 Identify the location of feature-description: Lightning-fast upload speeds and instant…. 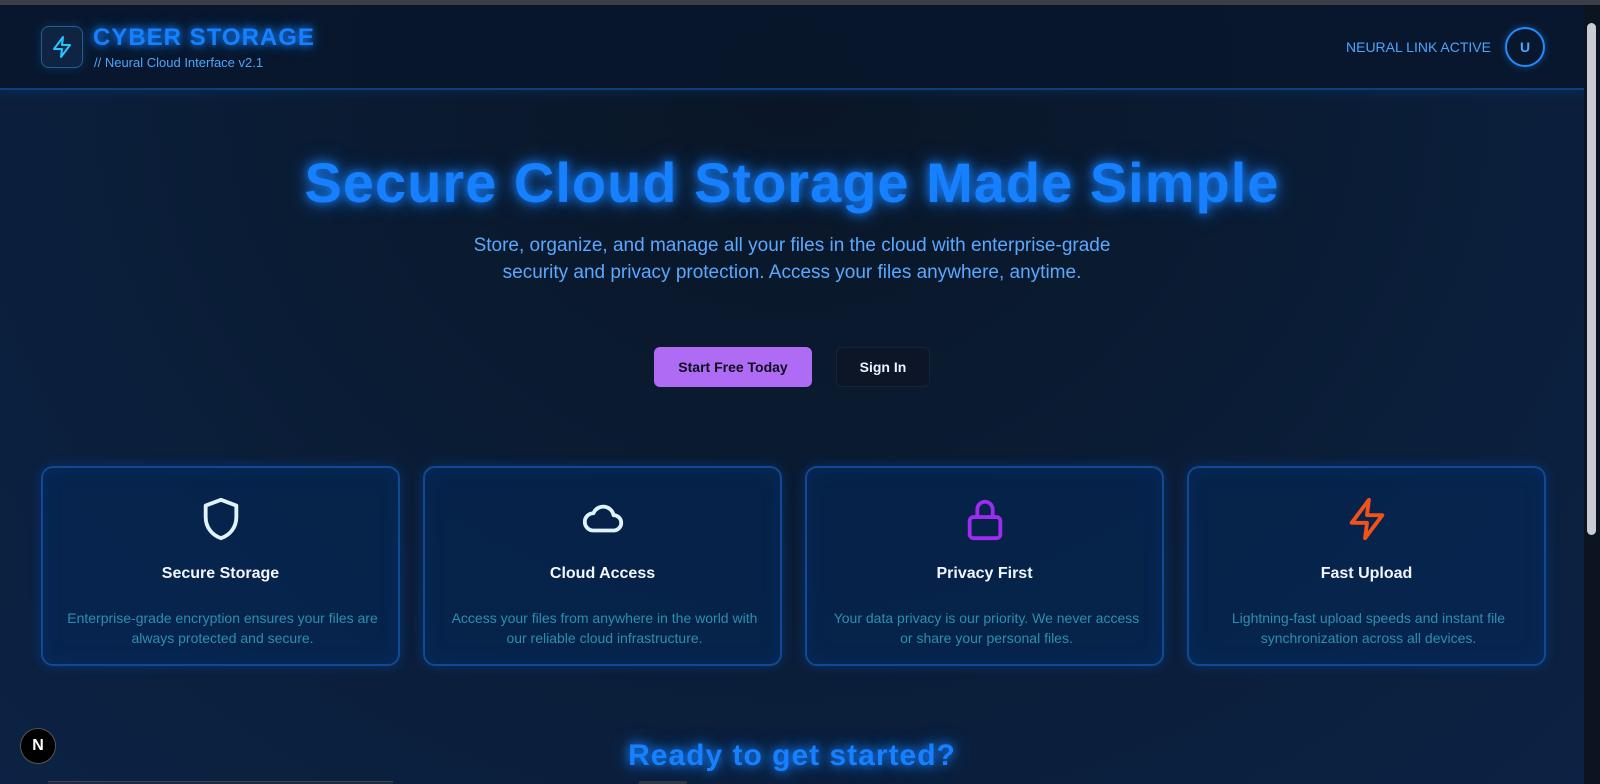
(1368, 628).